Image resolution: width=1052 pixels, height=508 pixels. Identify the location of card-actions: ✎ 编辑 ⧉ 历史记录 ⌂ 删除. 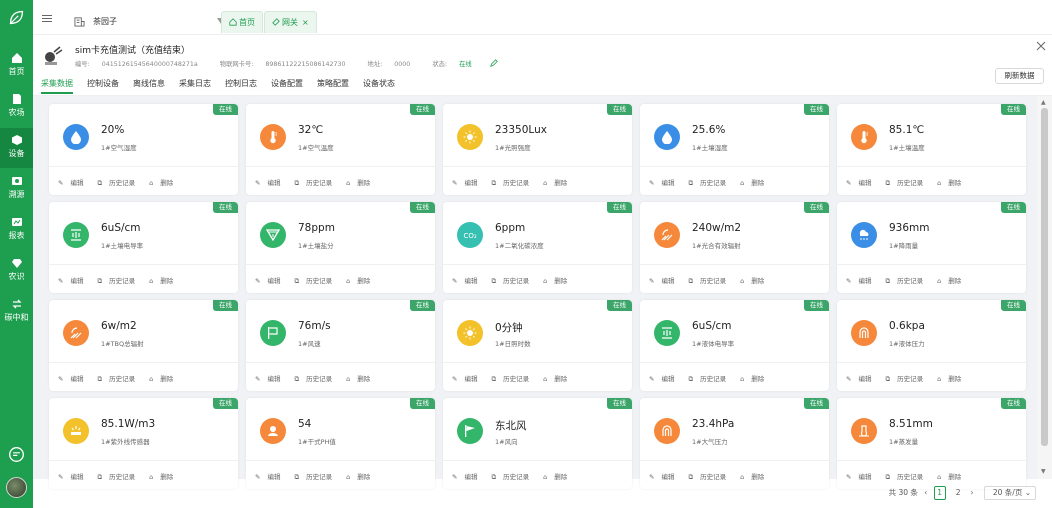
(910, 280).